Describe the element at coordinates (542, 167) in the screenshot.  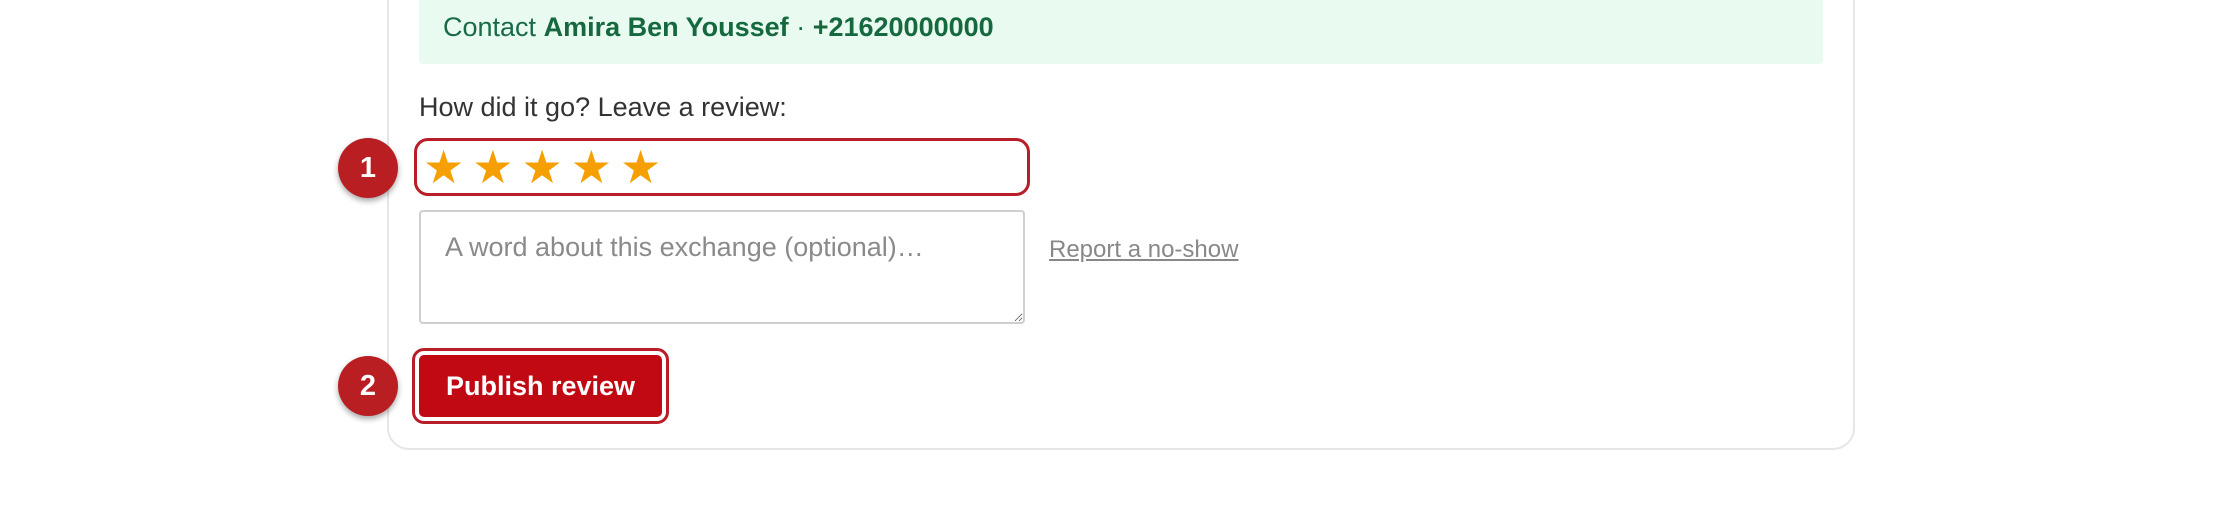
I see `star-icon-3: ★` at that location.